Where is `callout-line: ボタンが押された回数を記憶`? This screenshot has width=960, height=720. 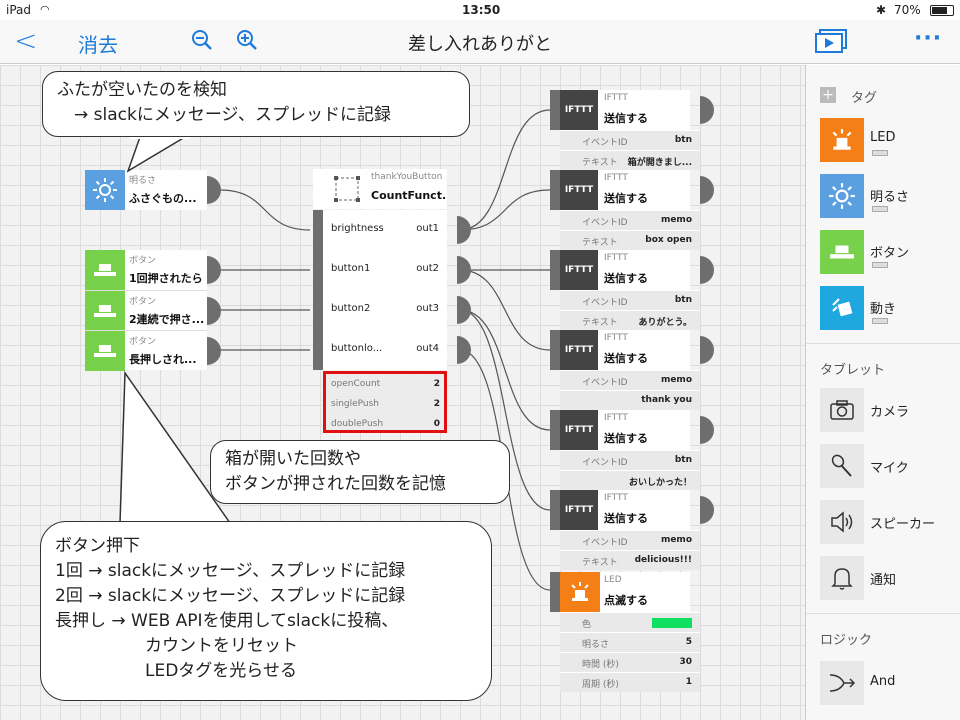 callout-line: ボタンが押された回数を記憶 is located at coordinates (335, 484).